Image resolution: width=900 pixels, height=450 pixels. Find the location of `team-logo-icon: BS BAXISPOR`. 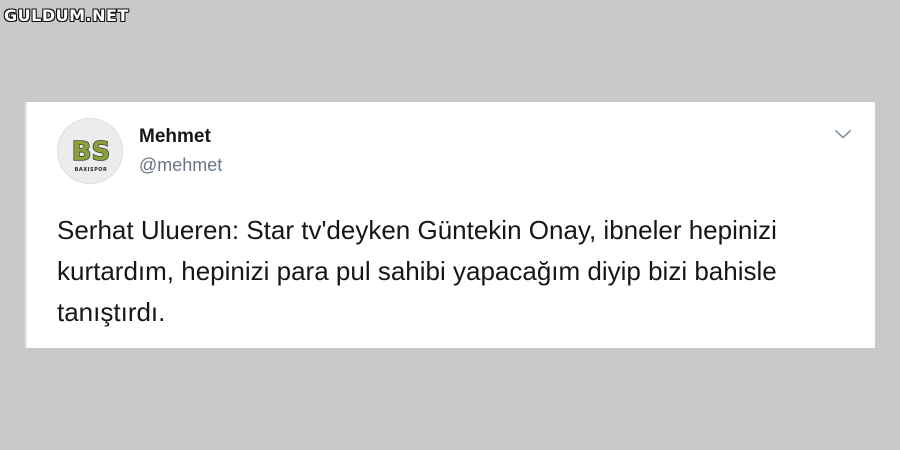

team-logo-icon: BS BAXISPOR is located at coordinates (91, 154).